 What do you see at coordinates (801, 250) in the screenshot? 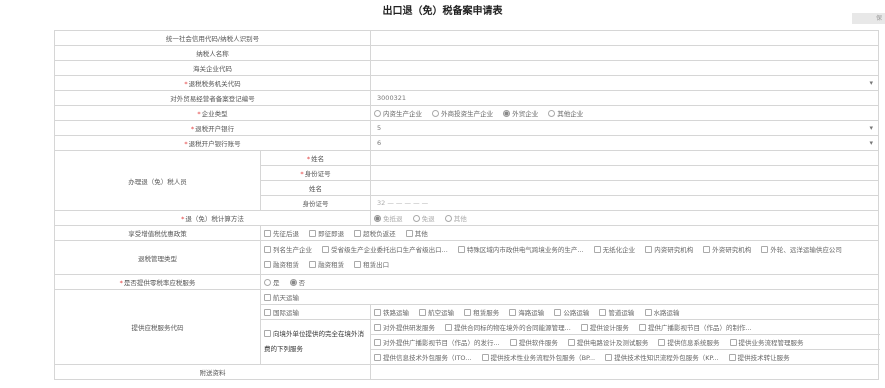
I see `mgmt-option: 外轮、远洋运输供应公司` at bounding box center [801, 250].